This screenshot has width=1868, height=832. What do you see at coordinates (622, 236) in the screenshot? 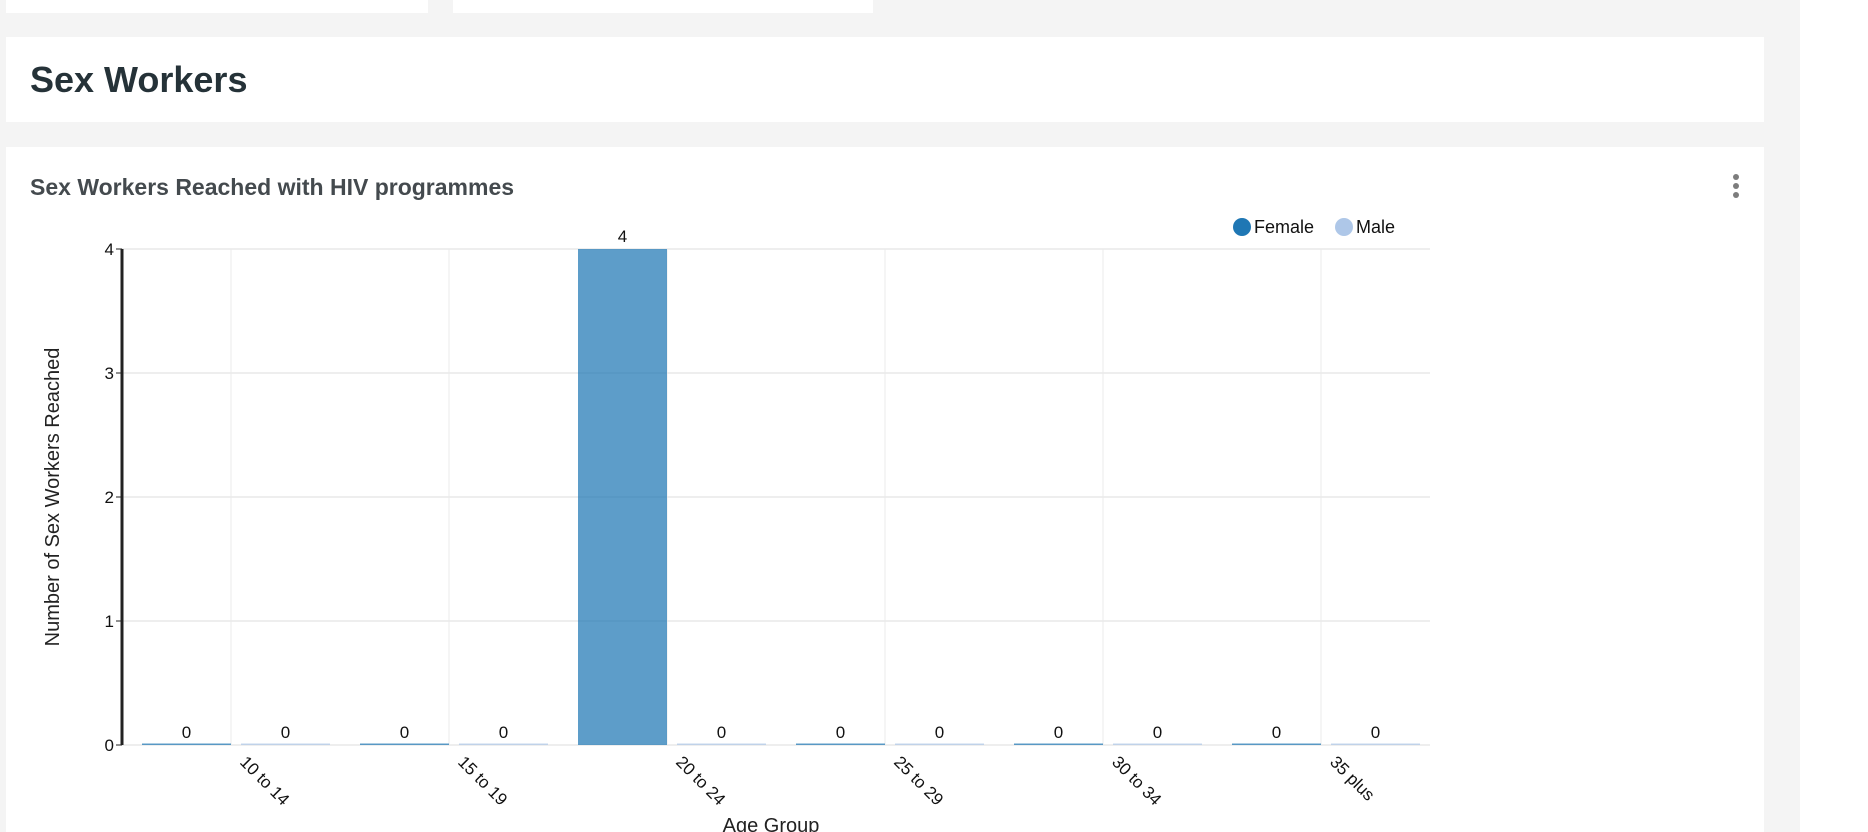
I see `data-label: 4` at bounding box center [622, 236].